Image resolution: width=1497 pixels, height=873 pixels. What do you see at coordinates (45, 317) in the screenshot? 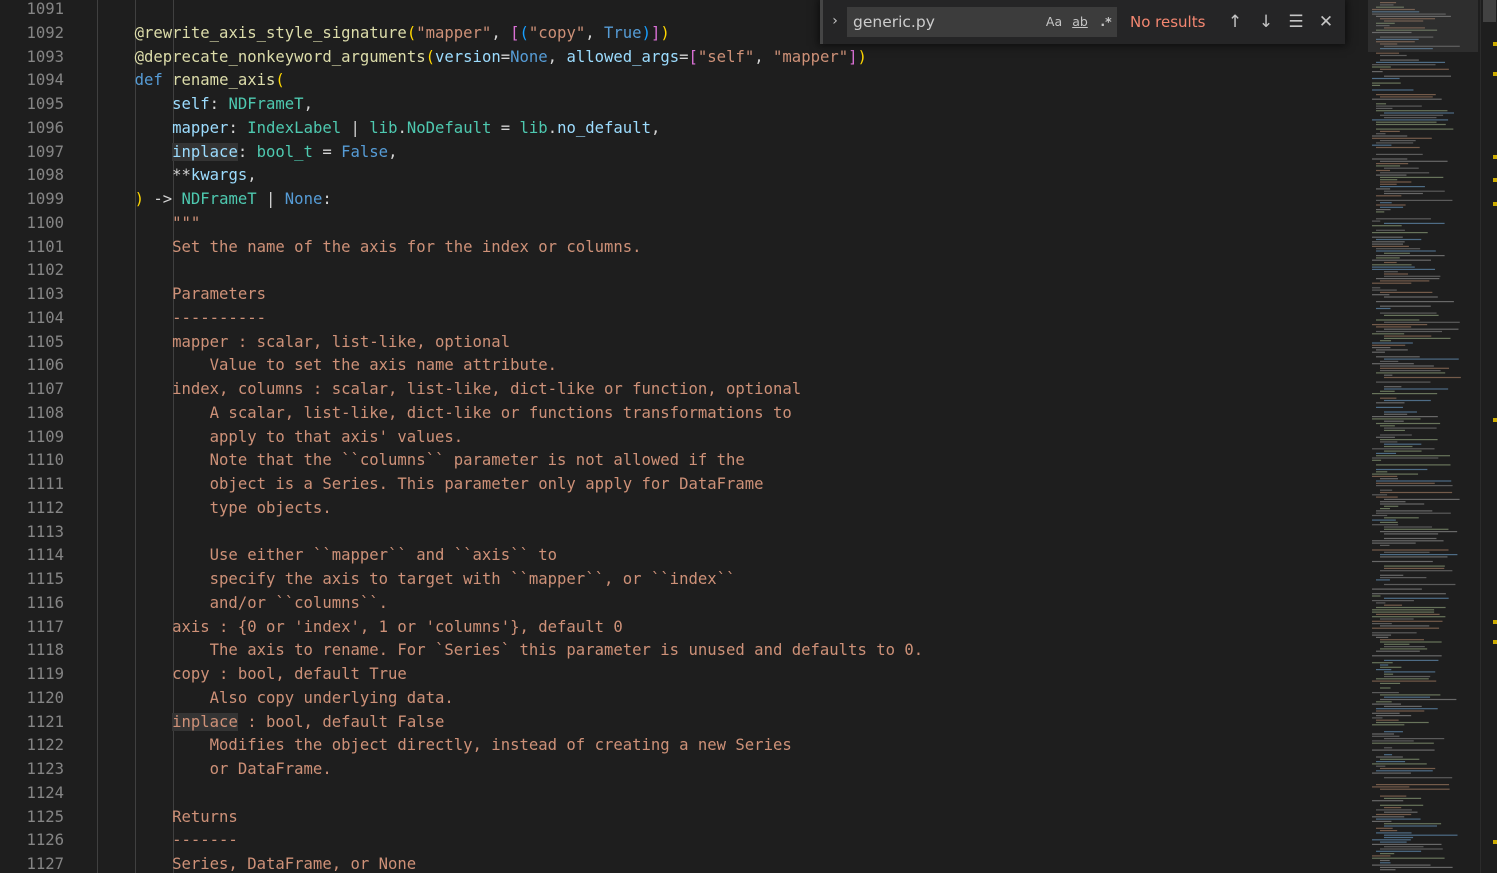
I see `line-number: 1104` at bounding box center [45, 317].